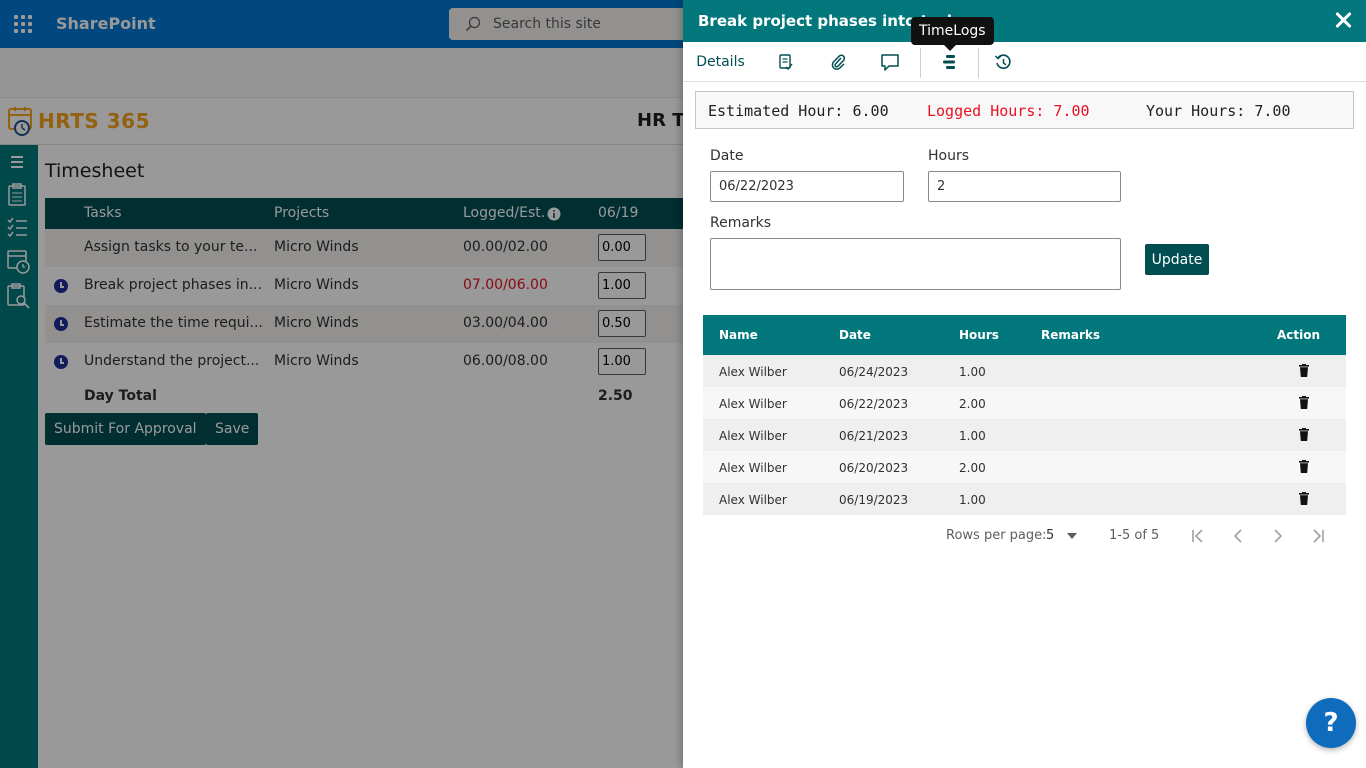 This screenshot has width=1366, height=768. Describe the element at coordinates (874, 372) in the screenshot. I see `log-date: 06/24/2023` at that location.